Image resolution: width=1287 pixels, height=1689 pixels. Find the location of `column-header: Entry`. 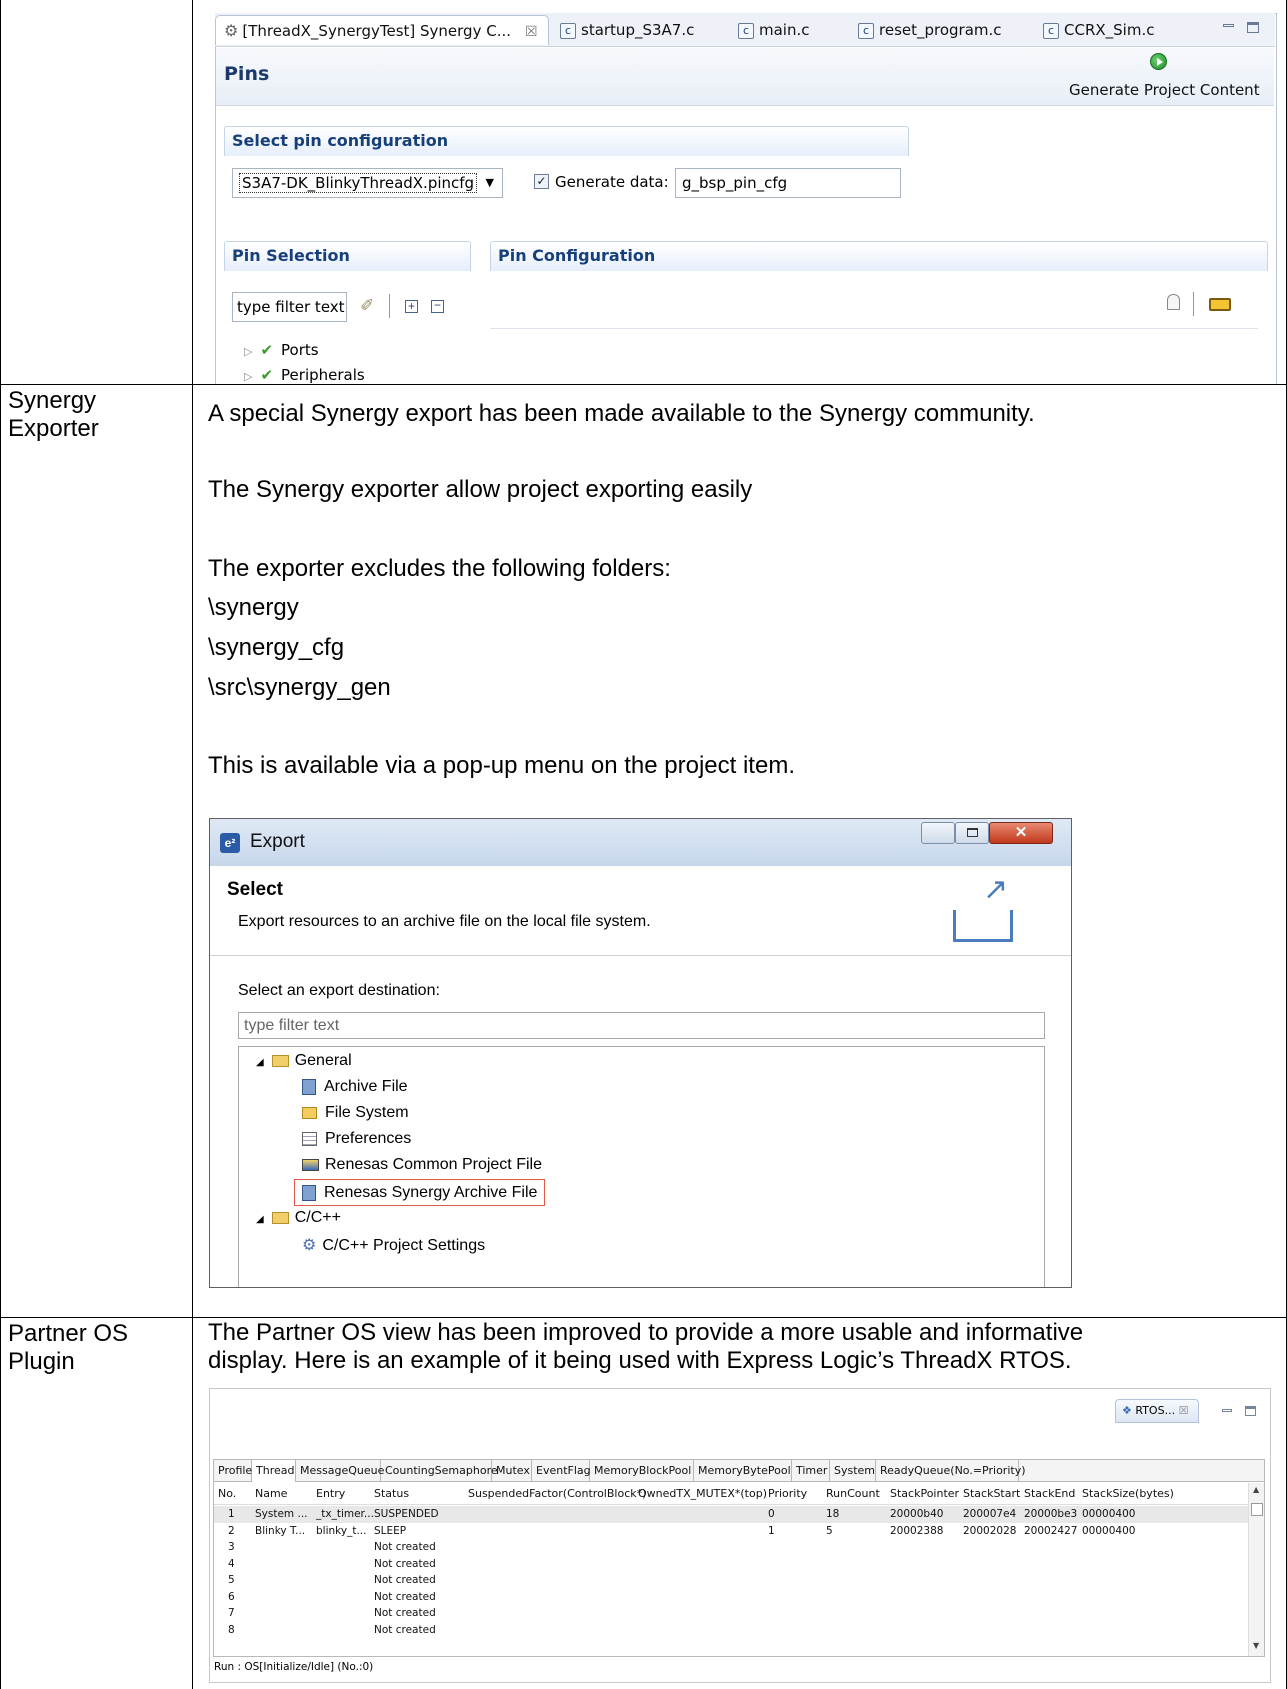

column-header: Entry is located at coordinates (330, 1493).